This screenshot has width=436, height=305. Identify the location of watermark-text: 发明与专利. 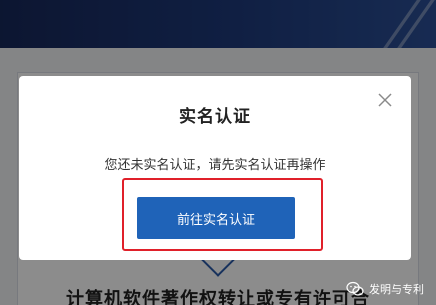
(396, 289).